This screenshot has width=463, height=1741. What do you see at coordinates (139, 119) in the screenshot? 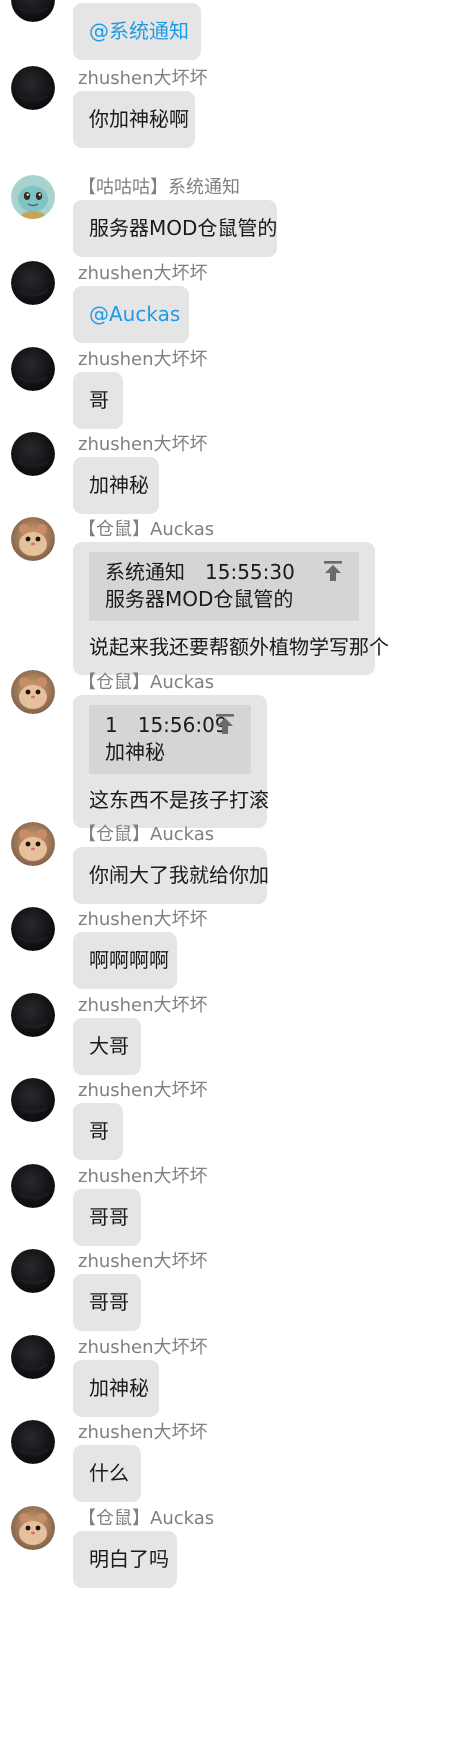
I see `message-text: 你加神秘啊` at bounding box center [139, 119].